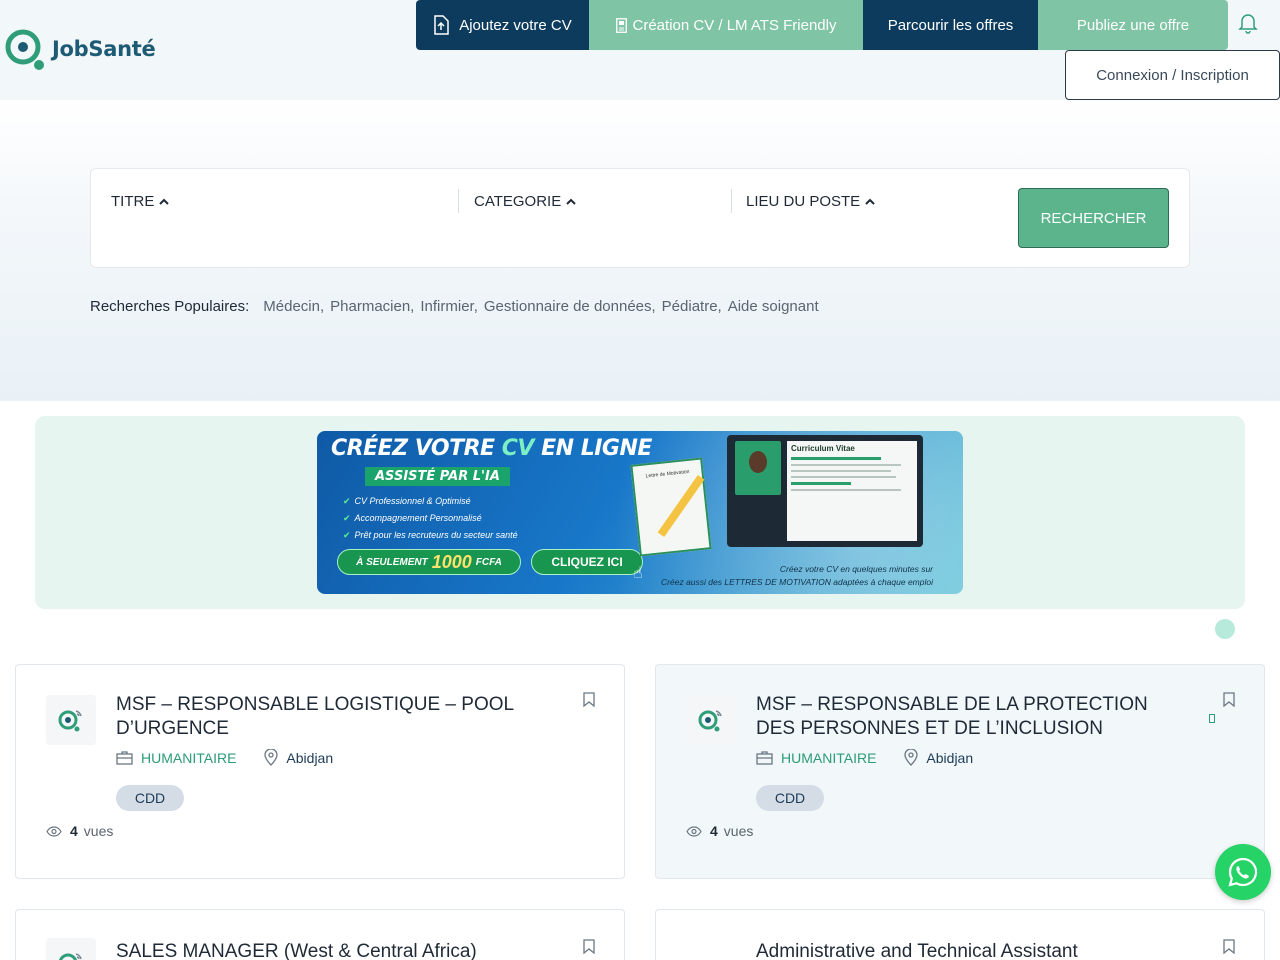 This screenshot has height=960, width=1280. Describe the element at coordinates (758, 462) in the screenshot. I see `doctor-face` at that location.